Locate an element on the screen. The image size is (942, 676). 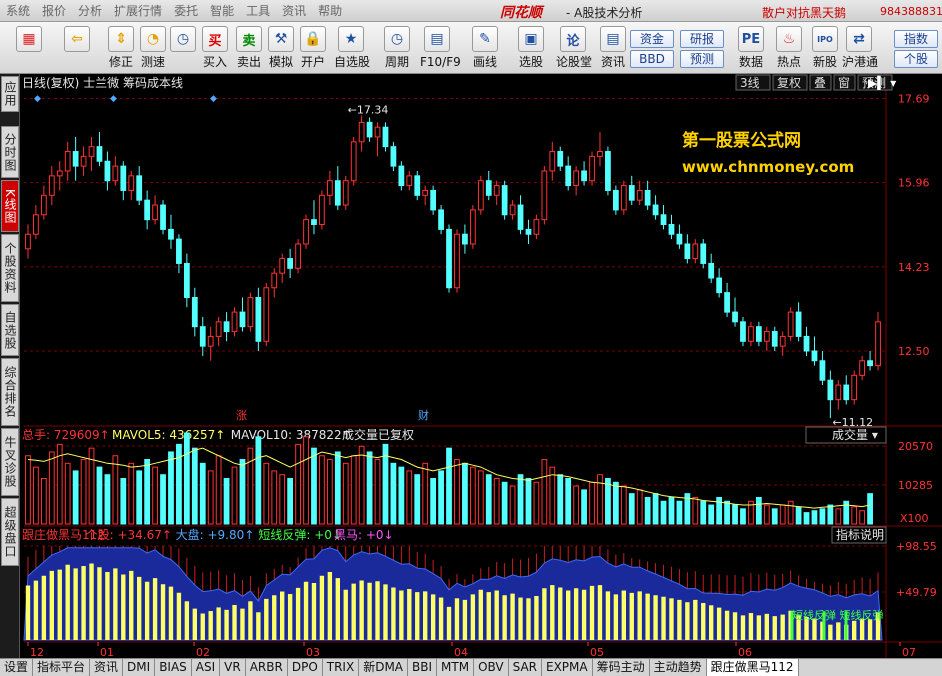
menu-item-8: 帮助 is located at coordinates (330, 11).